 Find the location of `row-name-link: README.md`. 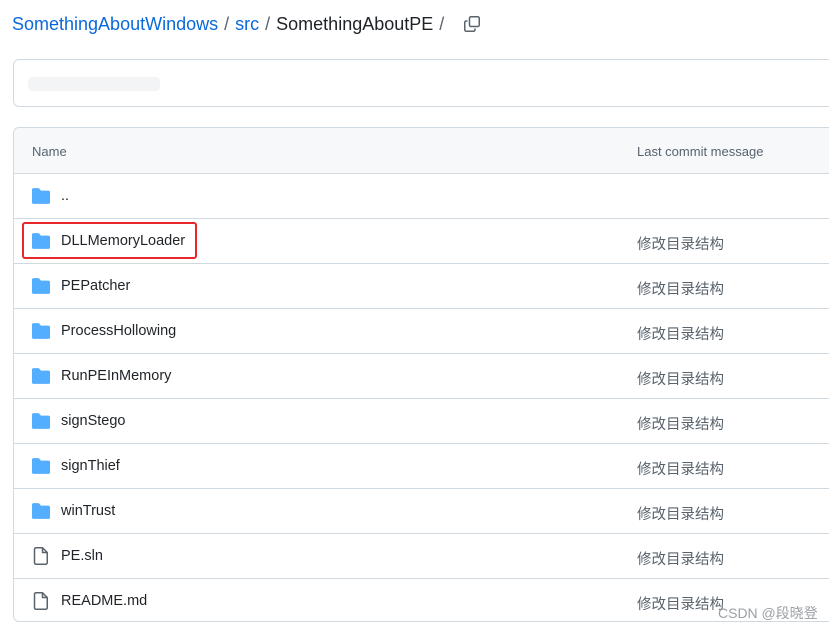

row-name-link: README.md is located at coordinates (104, 601).